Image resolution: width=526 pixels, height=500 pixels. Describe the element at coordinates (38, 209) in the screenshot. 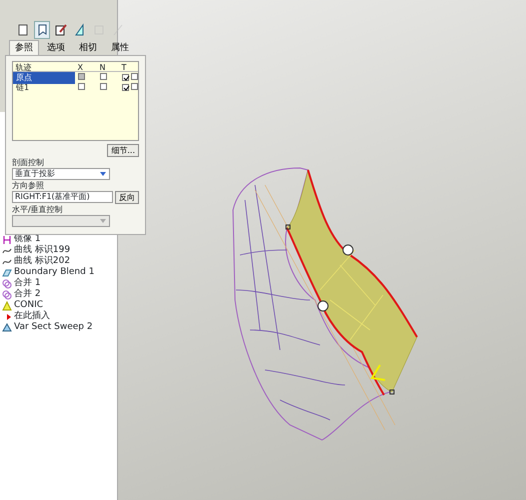

I see `field-label: 水平/垂直控制` at that location.